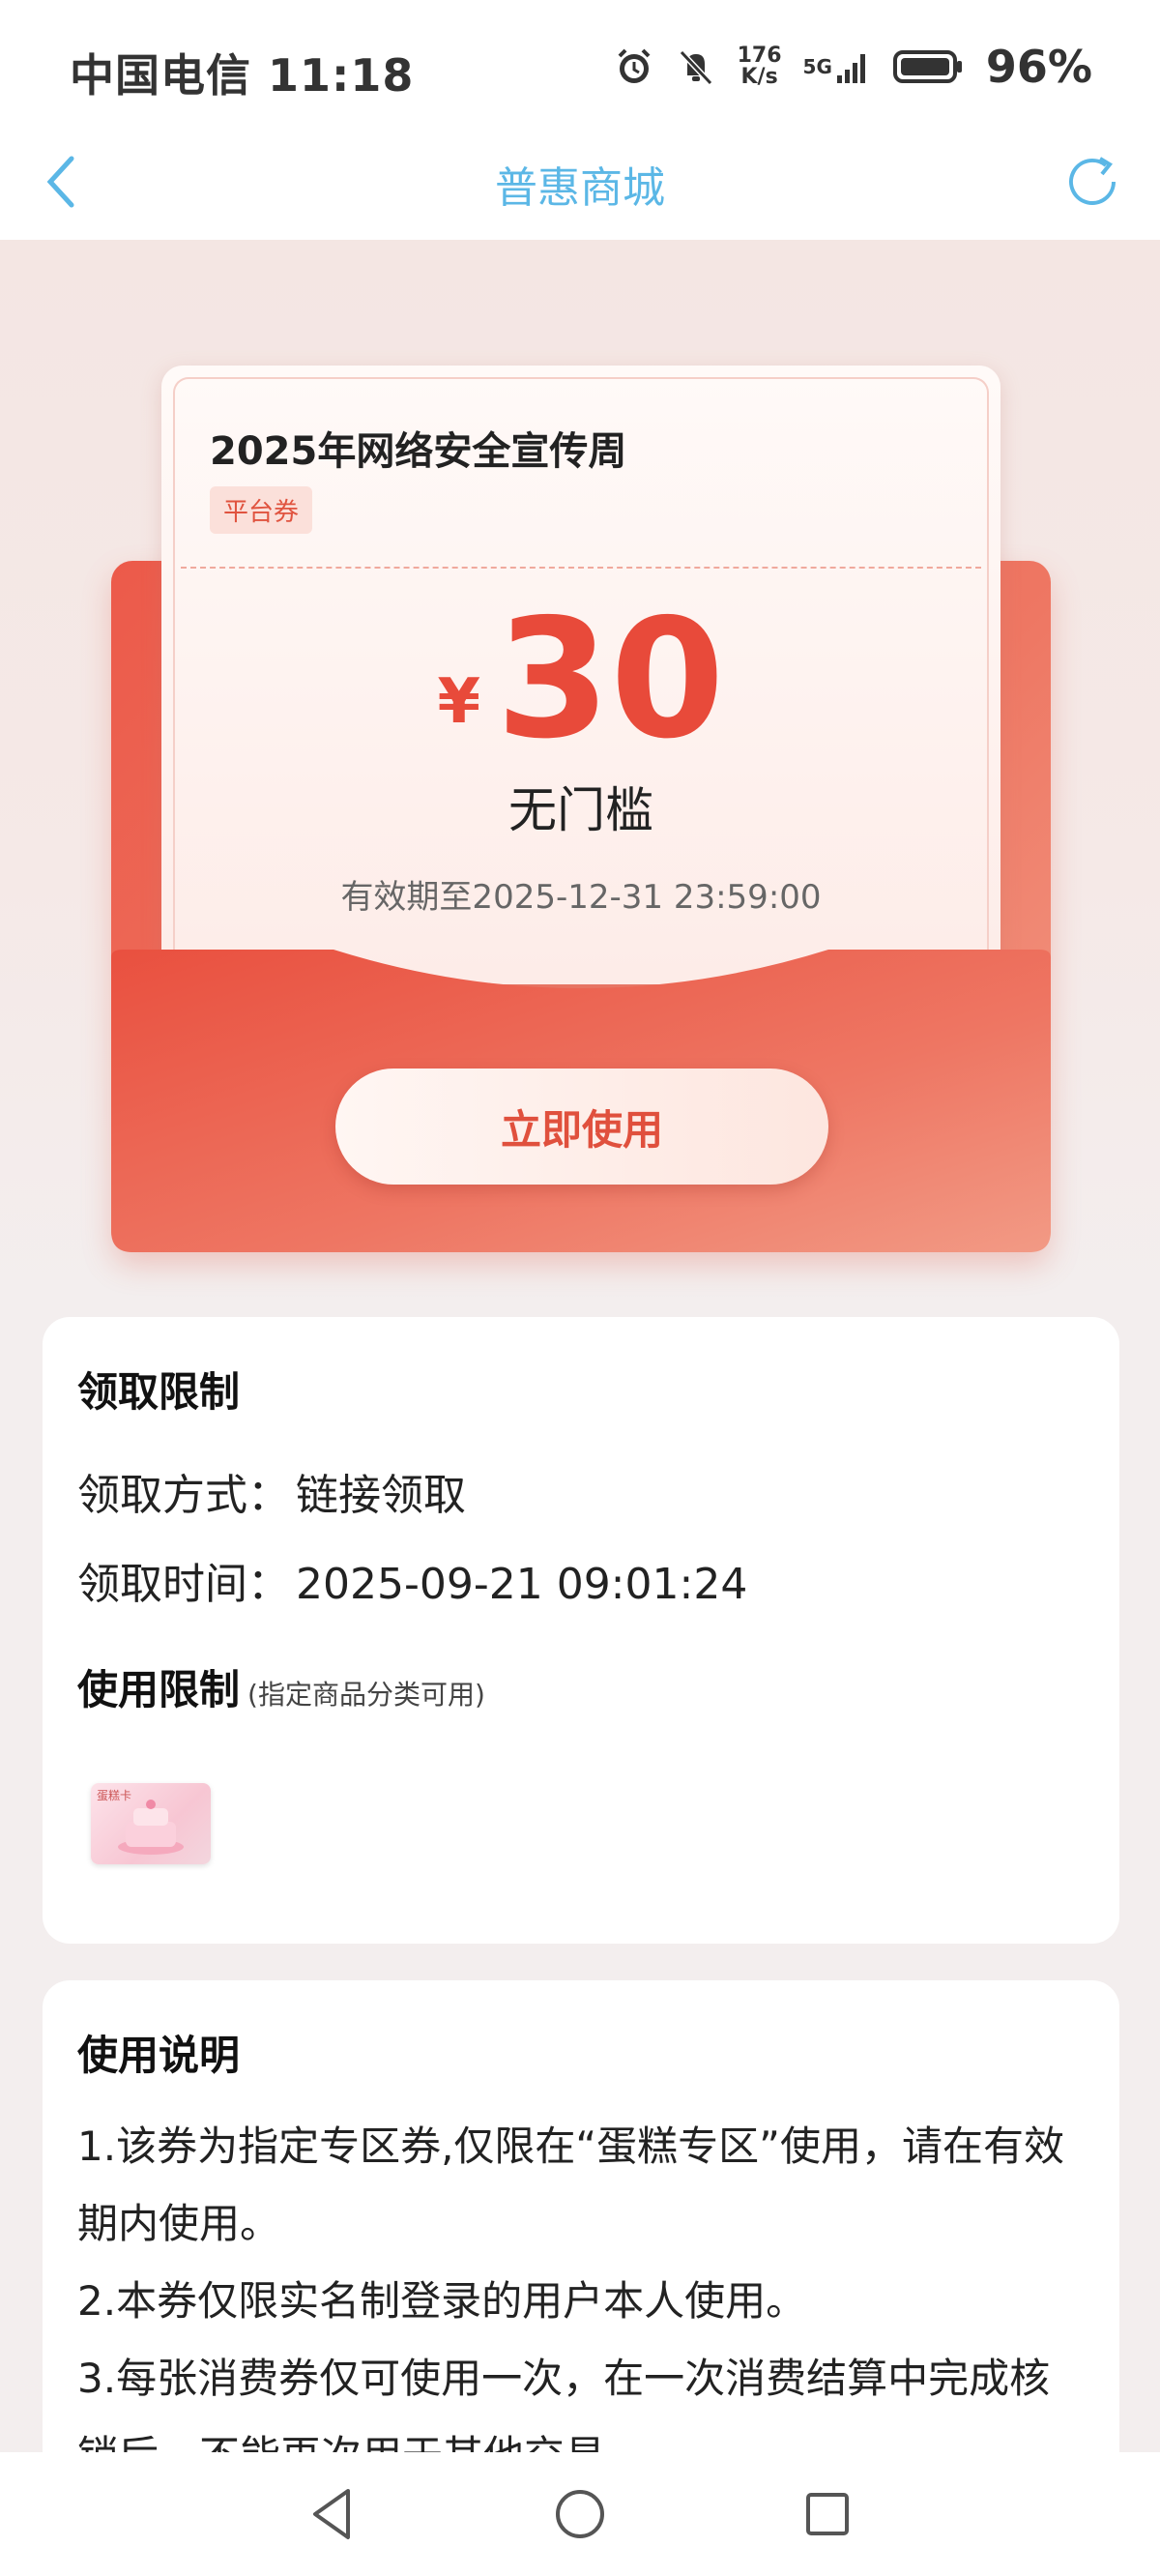  I want to click on coupon-validity: 有效期至2025-12-31 23:59:00, so click(581, 897).